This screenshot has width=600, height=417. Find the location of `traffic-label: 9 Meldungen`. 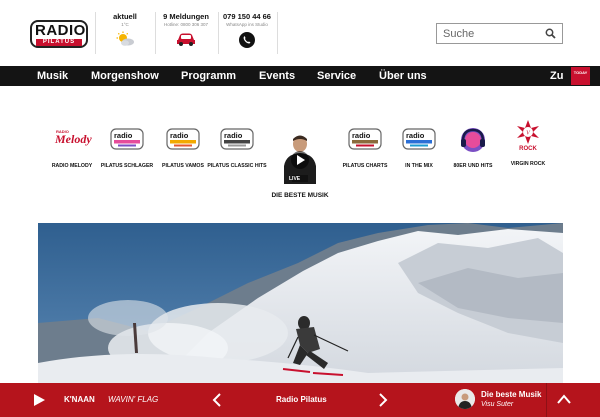

traffic-label: 9 Meldungen is located at coordinates (186, 16).